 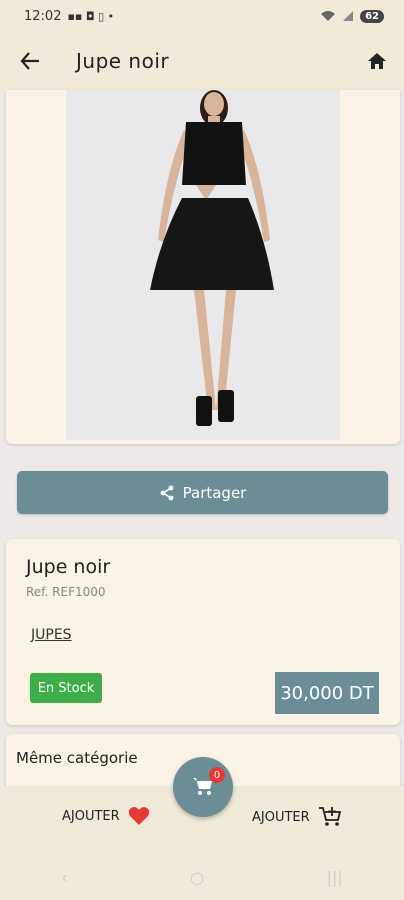 I want to click on stock-badge: En Stock, so click(x=66, y=688).